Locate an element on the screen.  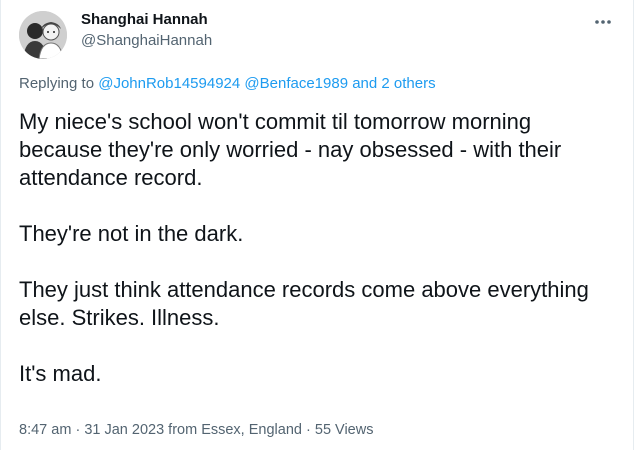
others-link: and 2 others is located at coordinates (393, 83).